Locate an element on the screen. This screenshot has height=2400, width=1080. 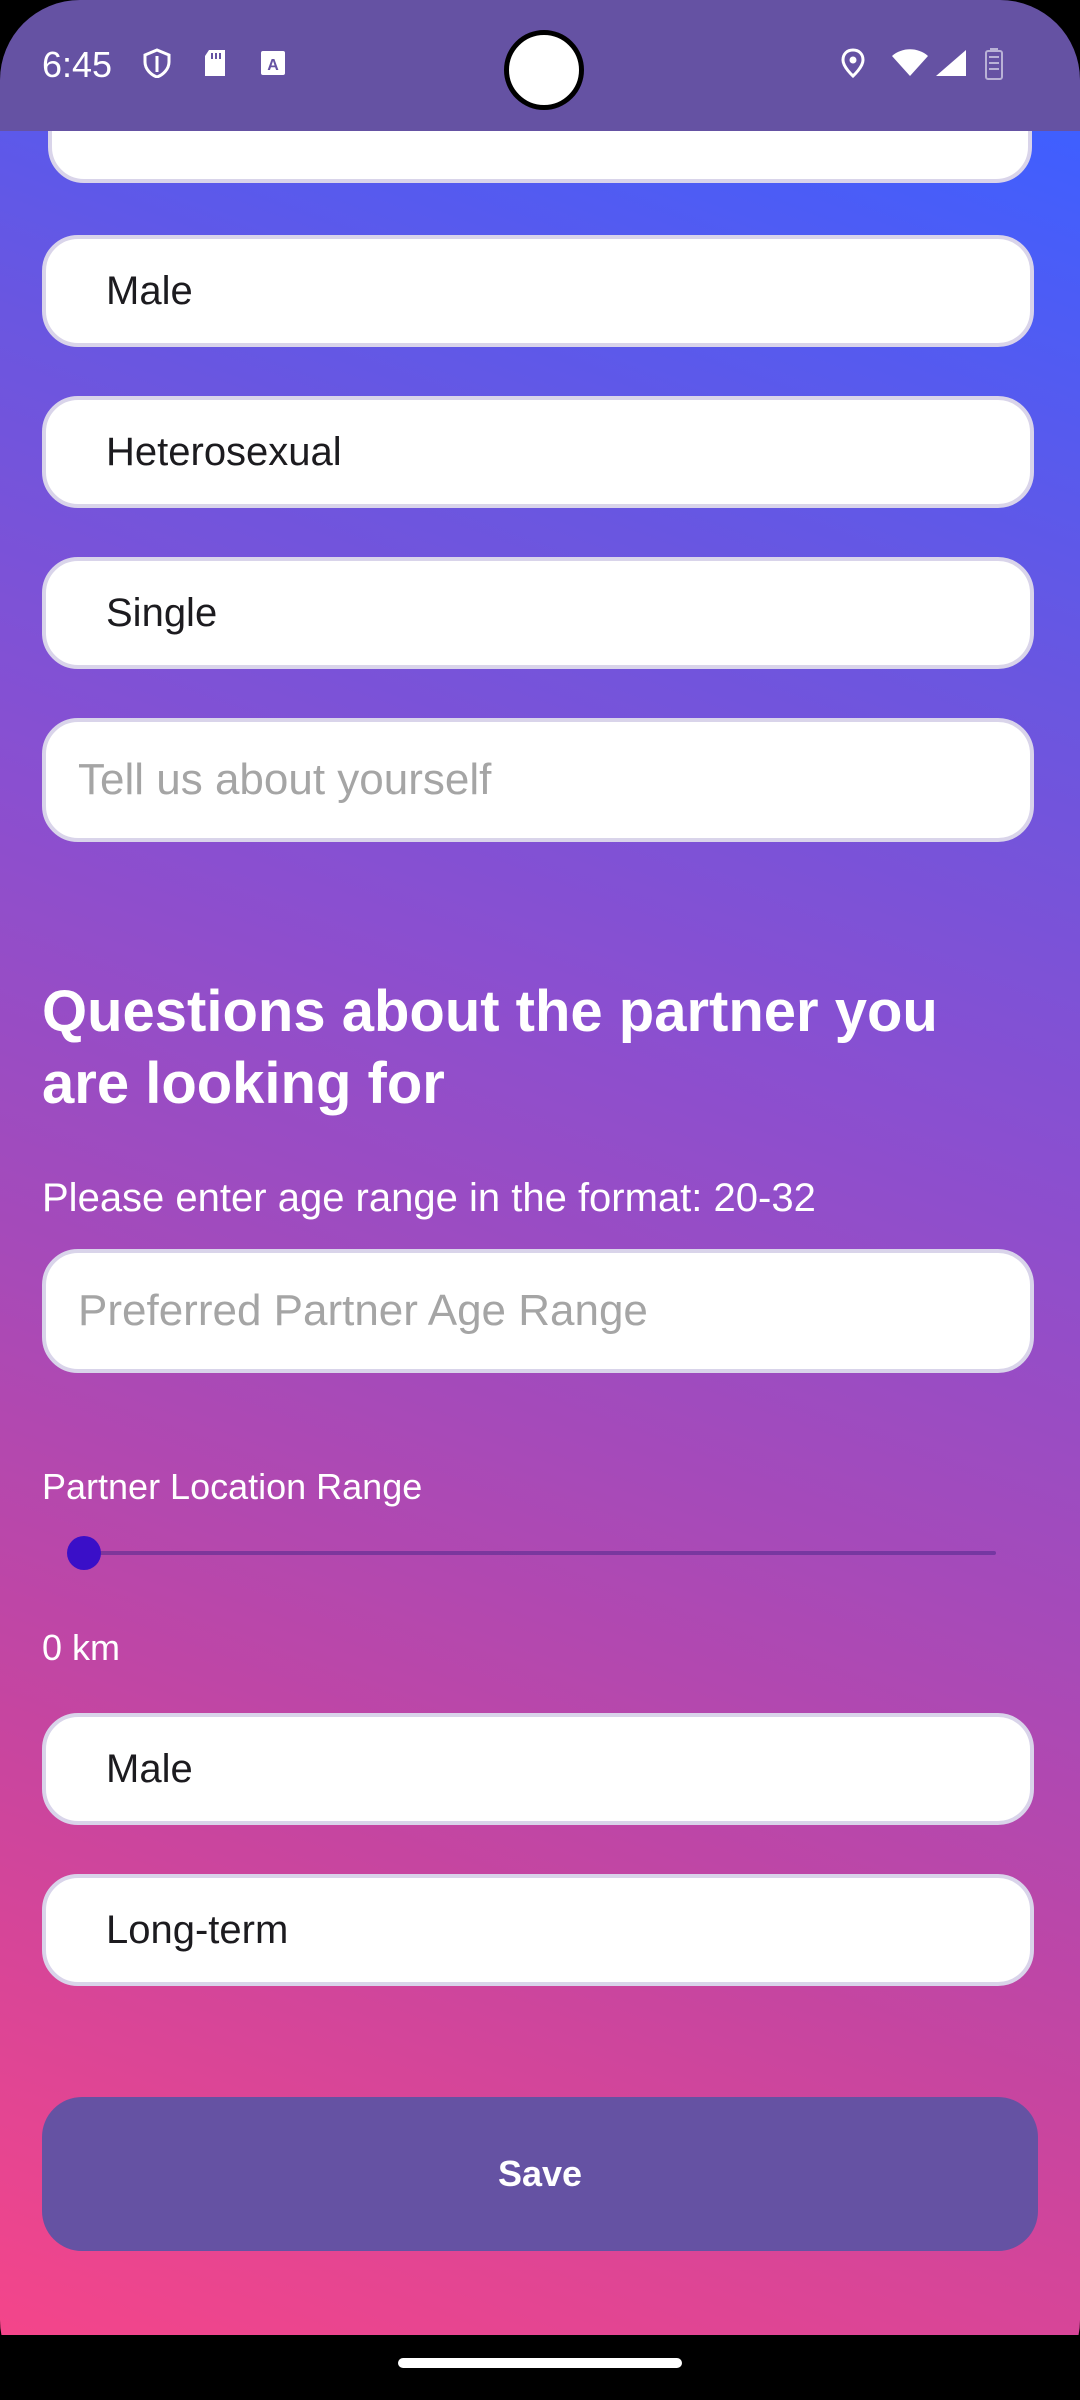
relationship-type-select: Long-term is located at coordinates (538, 1930).